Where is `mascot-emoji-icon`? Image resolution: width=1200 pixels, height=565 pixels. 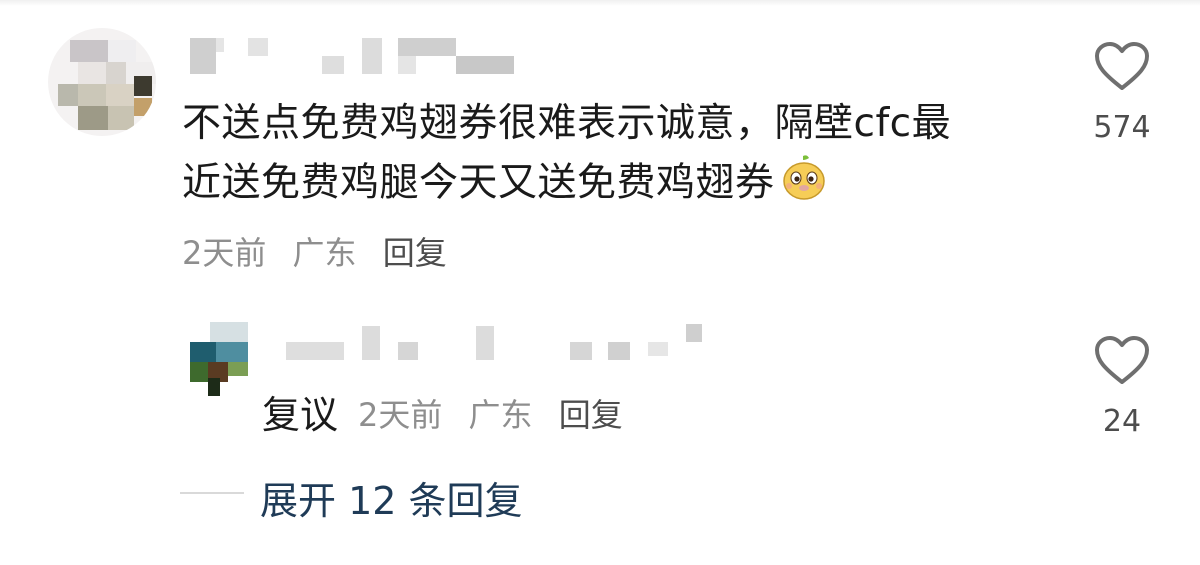 mascot-emoji-icon is located at coordinates (804, 185).